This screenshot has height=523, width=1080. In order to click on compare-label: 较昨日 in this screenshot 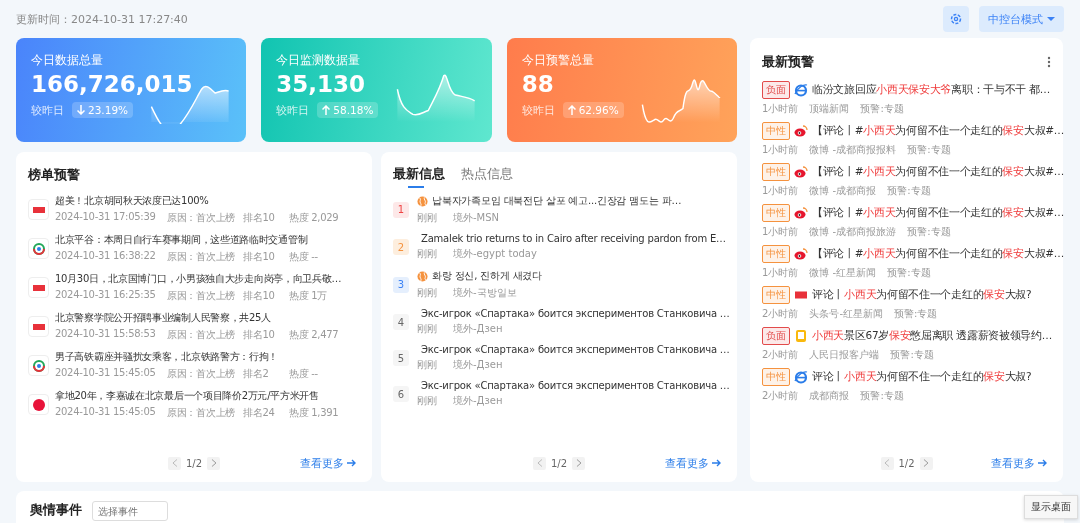, I will do `click(47, 110)`.